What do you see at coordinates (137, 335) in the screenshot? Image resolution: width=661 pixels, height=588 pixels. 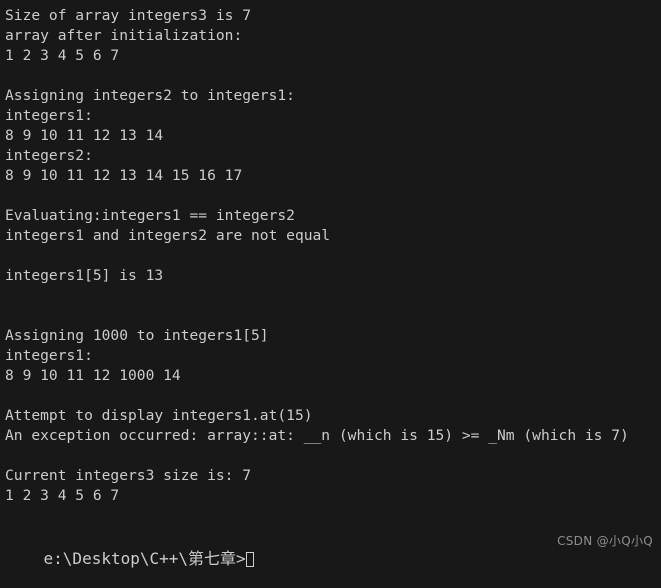 I see `console-line: Assigning 1000 to integers1[5]` at bounding box center [137, 335].